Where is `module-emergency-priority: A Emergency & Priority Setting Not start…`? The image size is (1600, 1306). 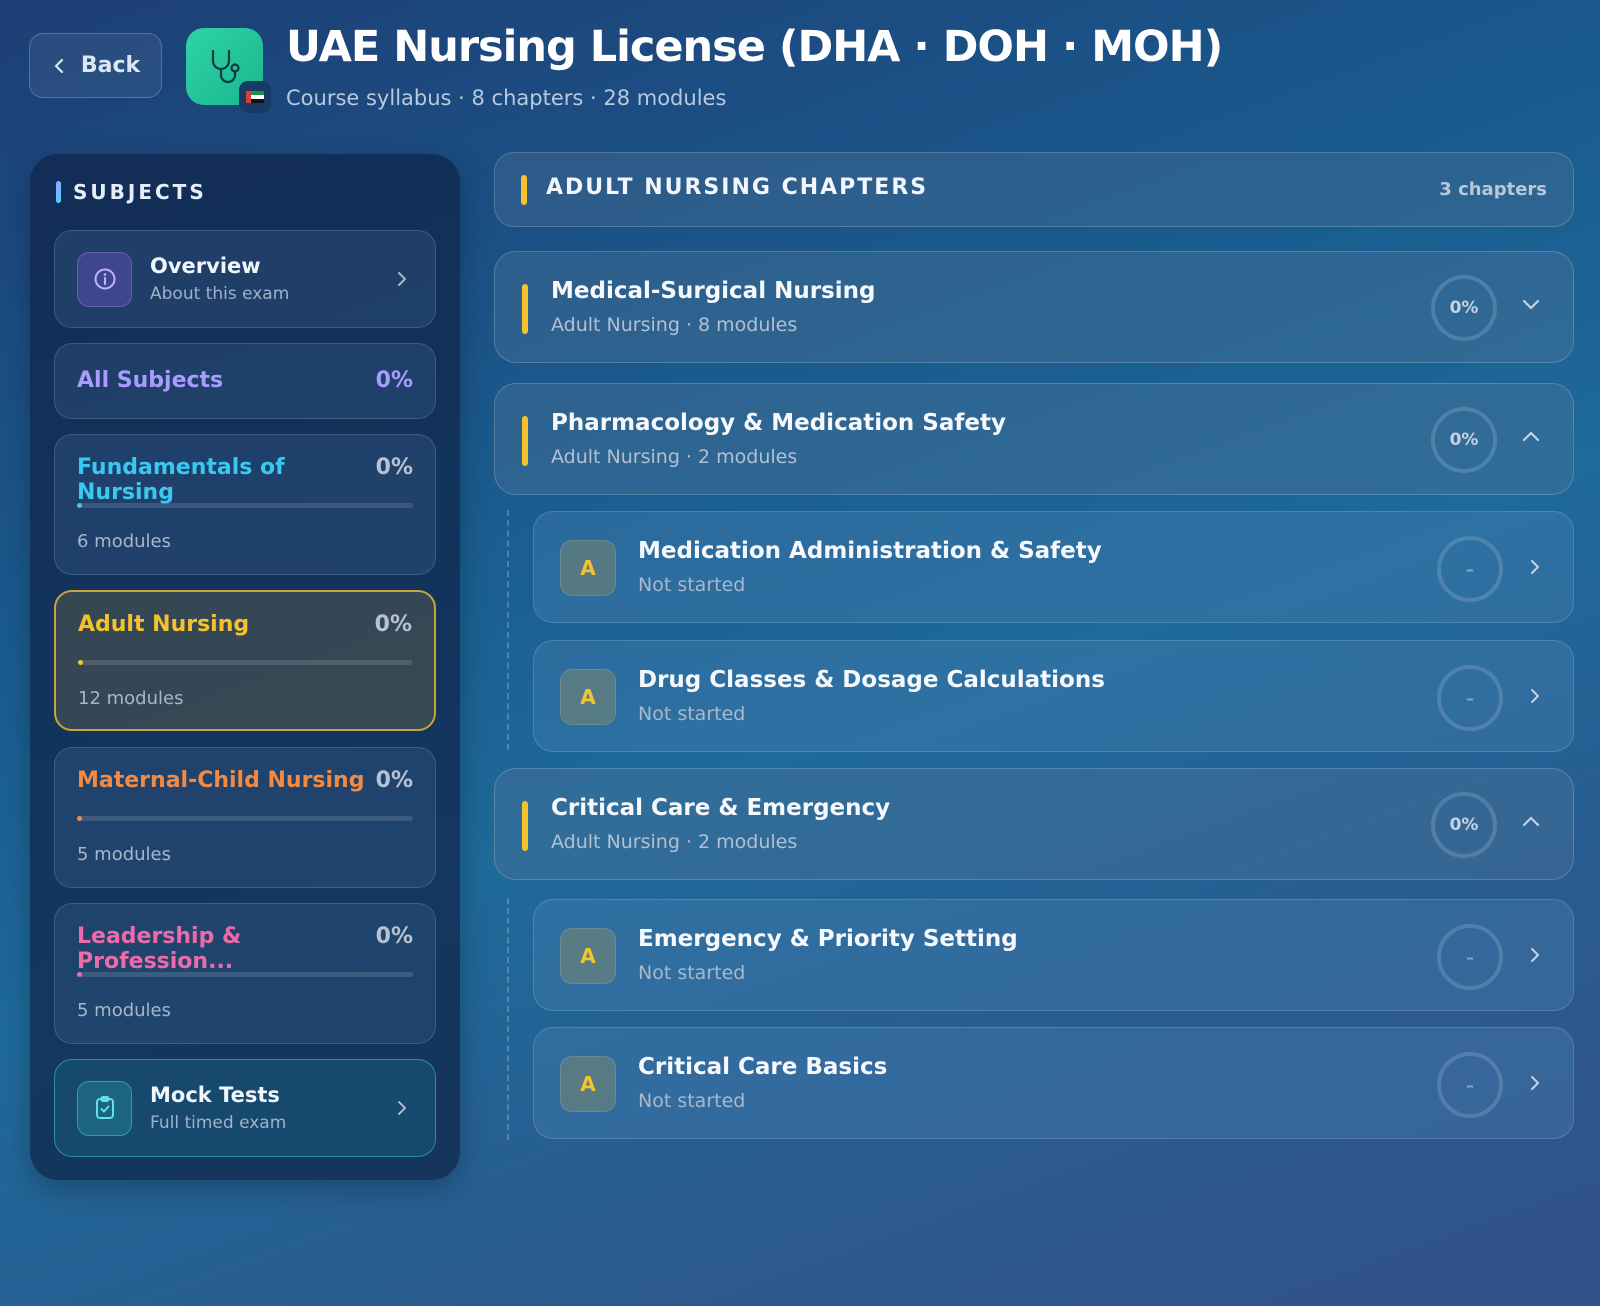 module-emergency-priority: A Emergency & Priority Setting Not start… is located at coordinates (1053, 955).